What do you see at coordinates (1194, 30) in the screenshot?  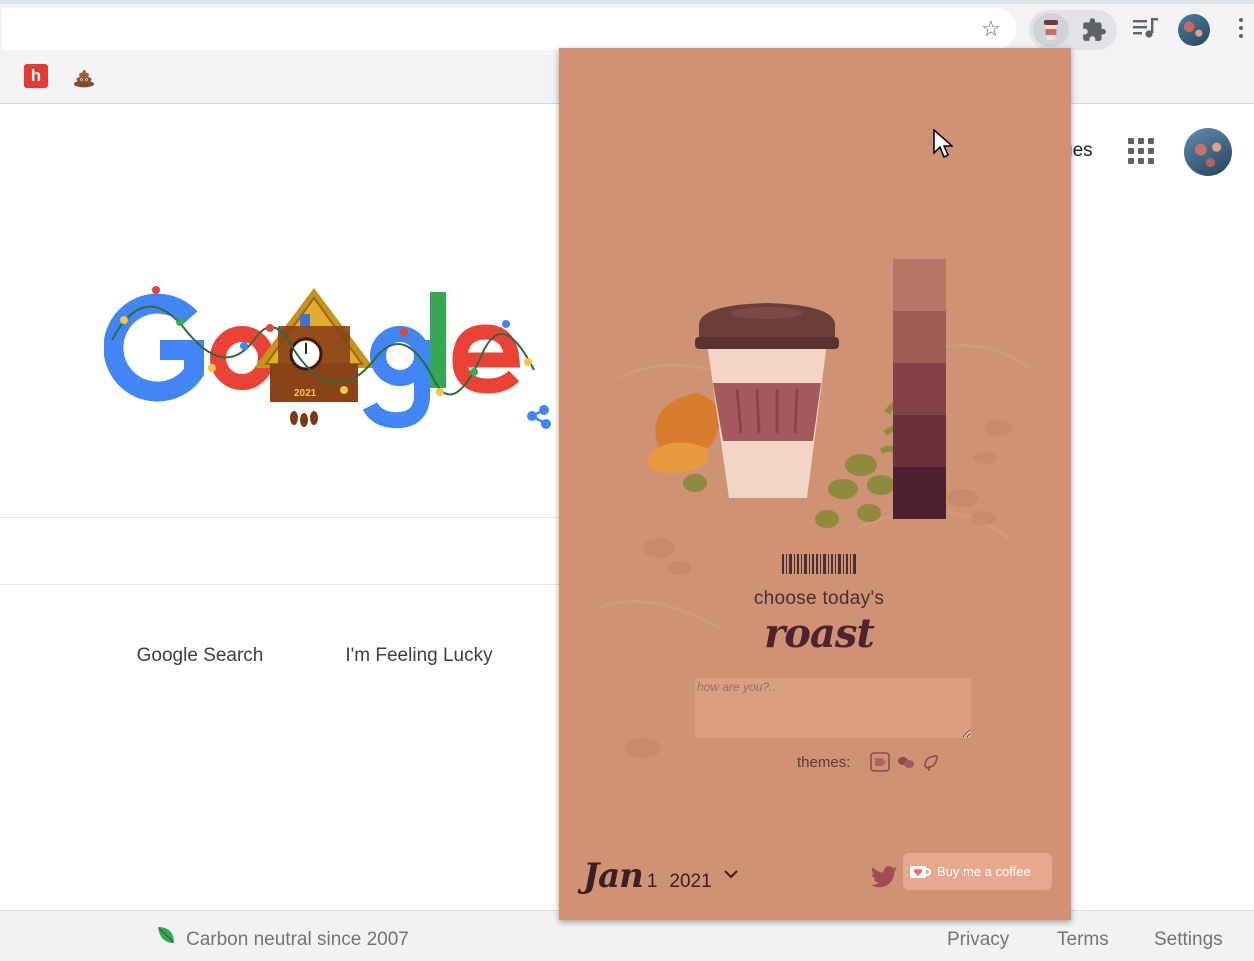 I see `profile-avatar` at bounding box center [1194, 30].